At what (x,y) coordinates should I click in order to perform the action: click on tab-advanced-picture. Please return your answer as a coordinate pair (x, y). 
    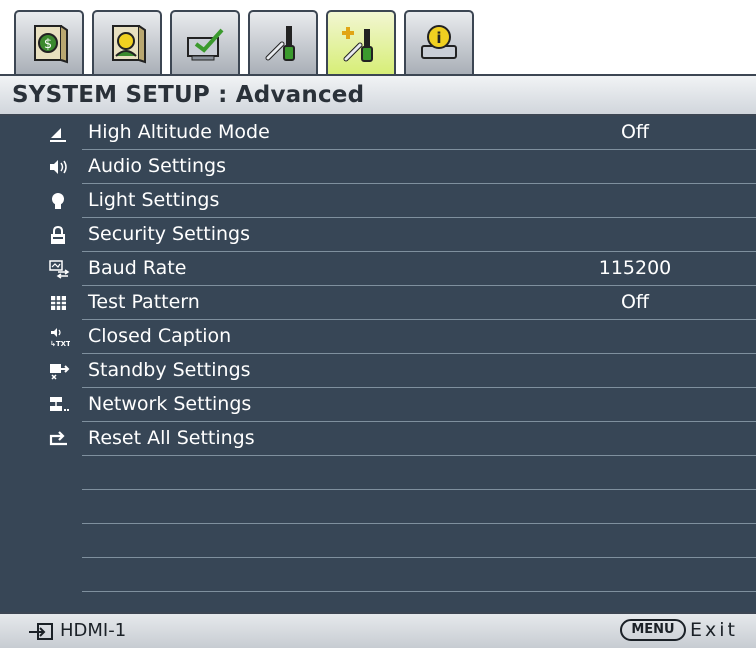
    Looking at the image, I should click on (127, 42).